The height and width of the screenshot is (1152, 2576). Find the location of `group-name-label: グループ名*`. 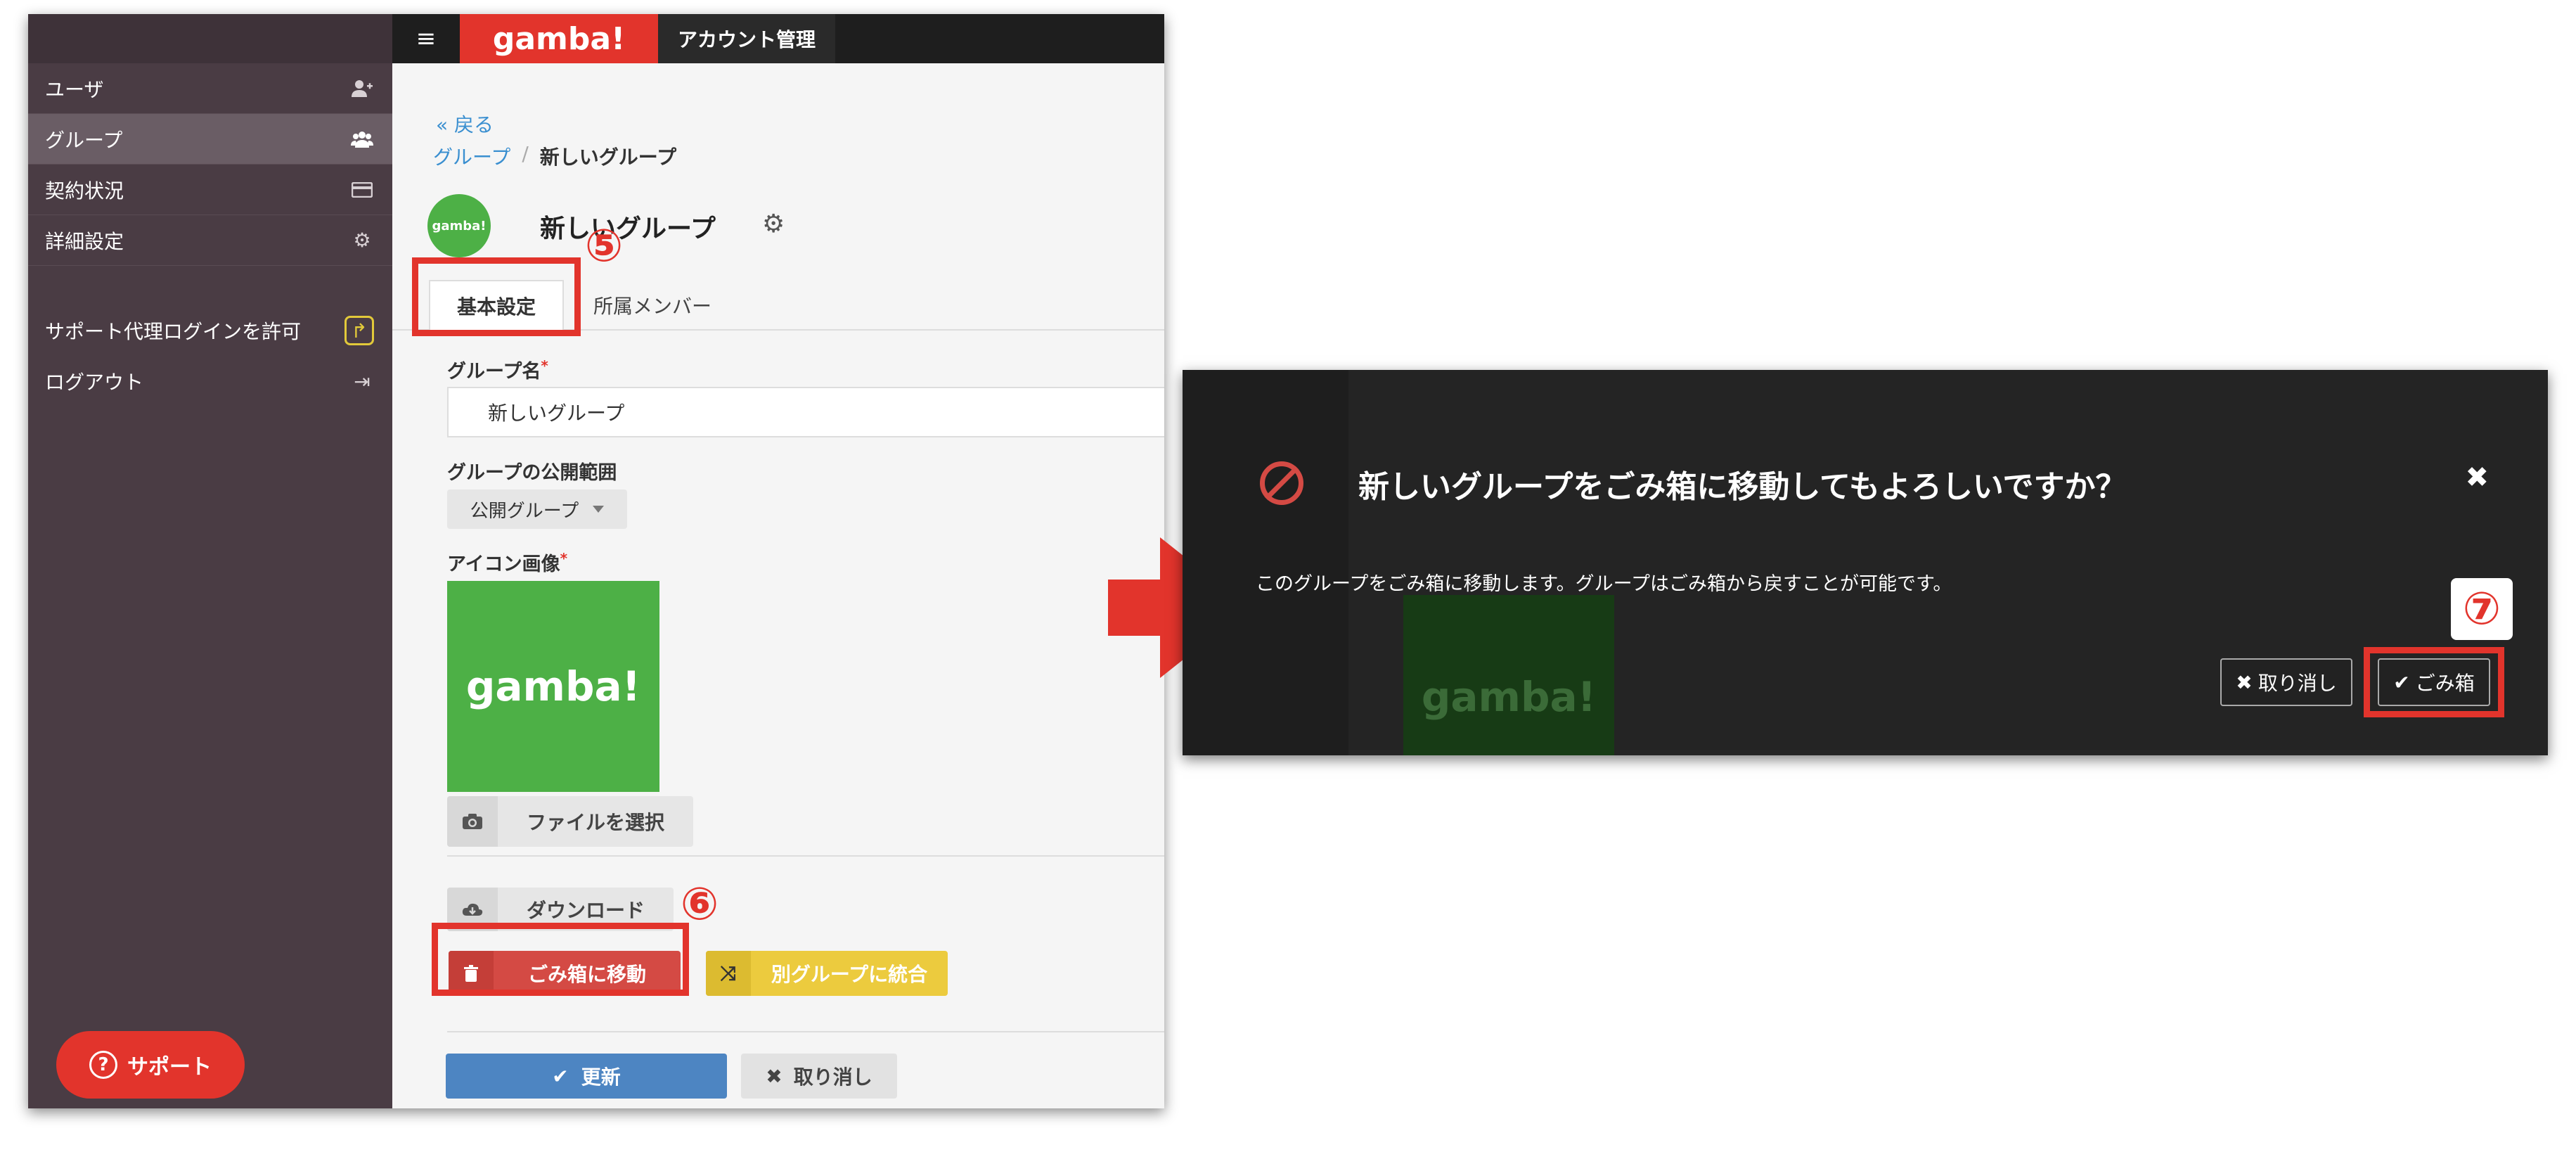

group-name-label: グループ名* is located at coordinates (497, 370).